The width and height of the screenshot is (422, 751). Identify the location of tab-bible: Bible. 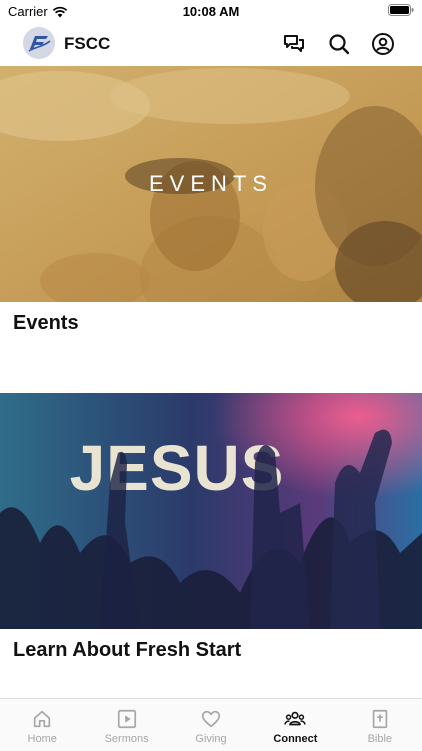
(380, 725).